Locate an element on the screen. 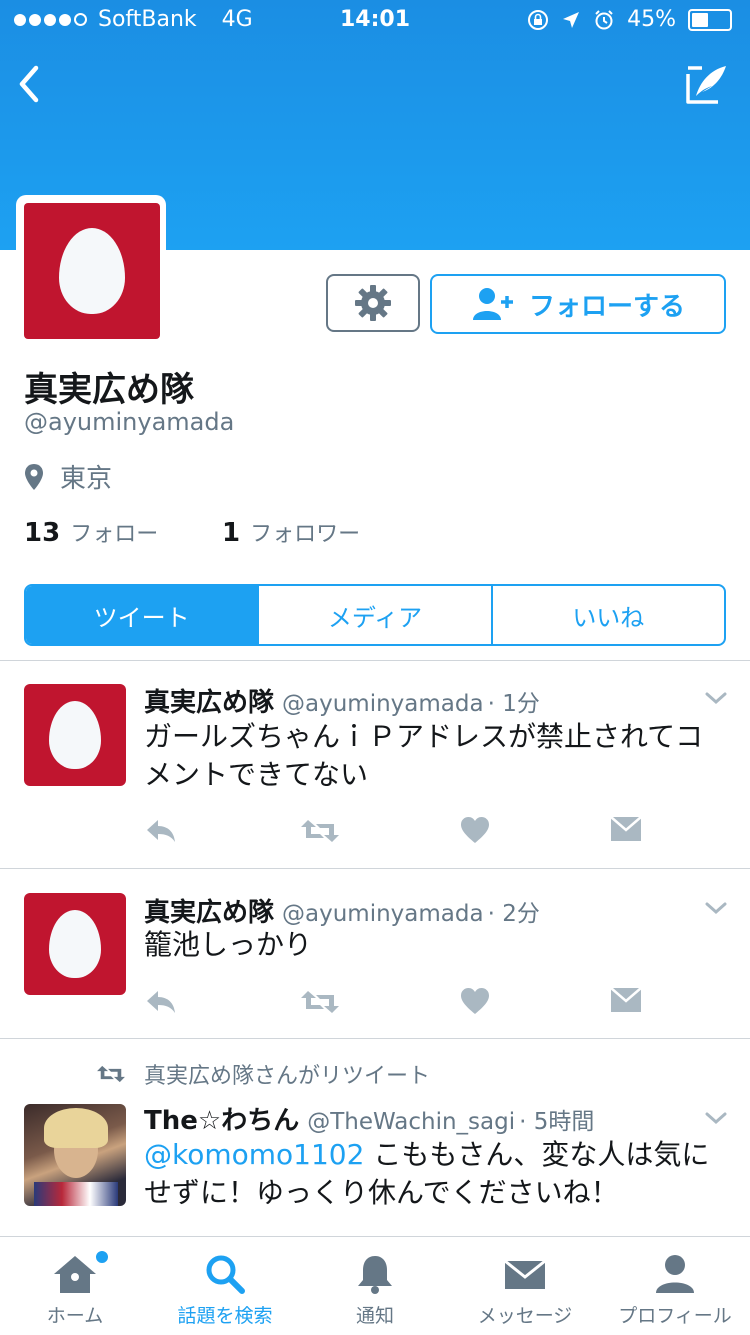 This screenshot has height=1335, width=750. tweet-author-name: The☆わちん is located at coordinates (221, 1118).